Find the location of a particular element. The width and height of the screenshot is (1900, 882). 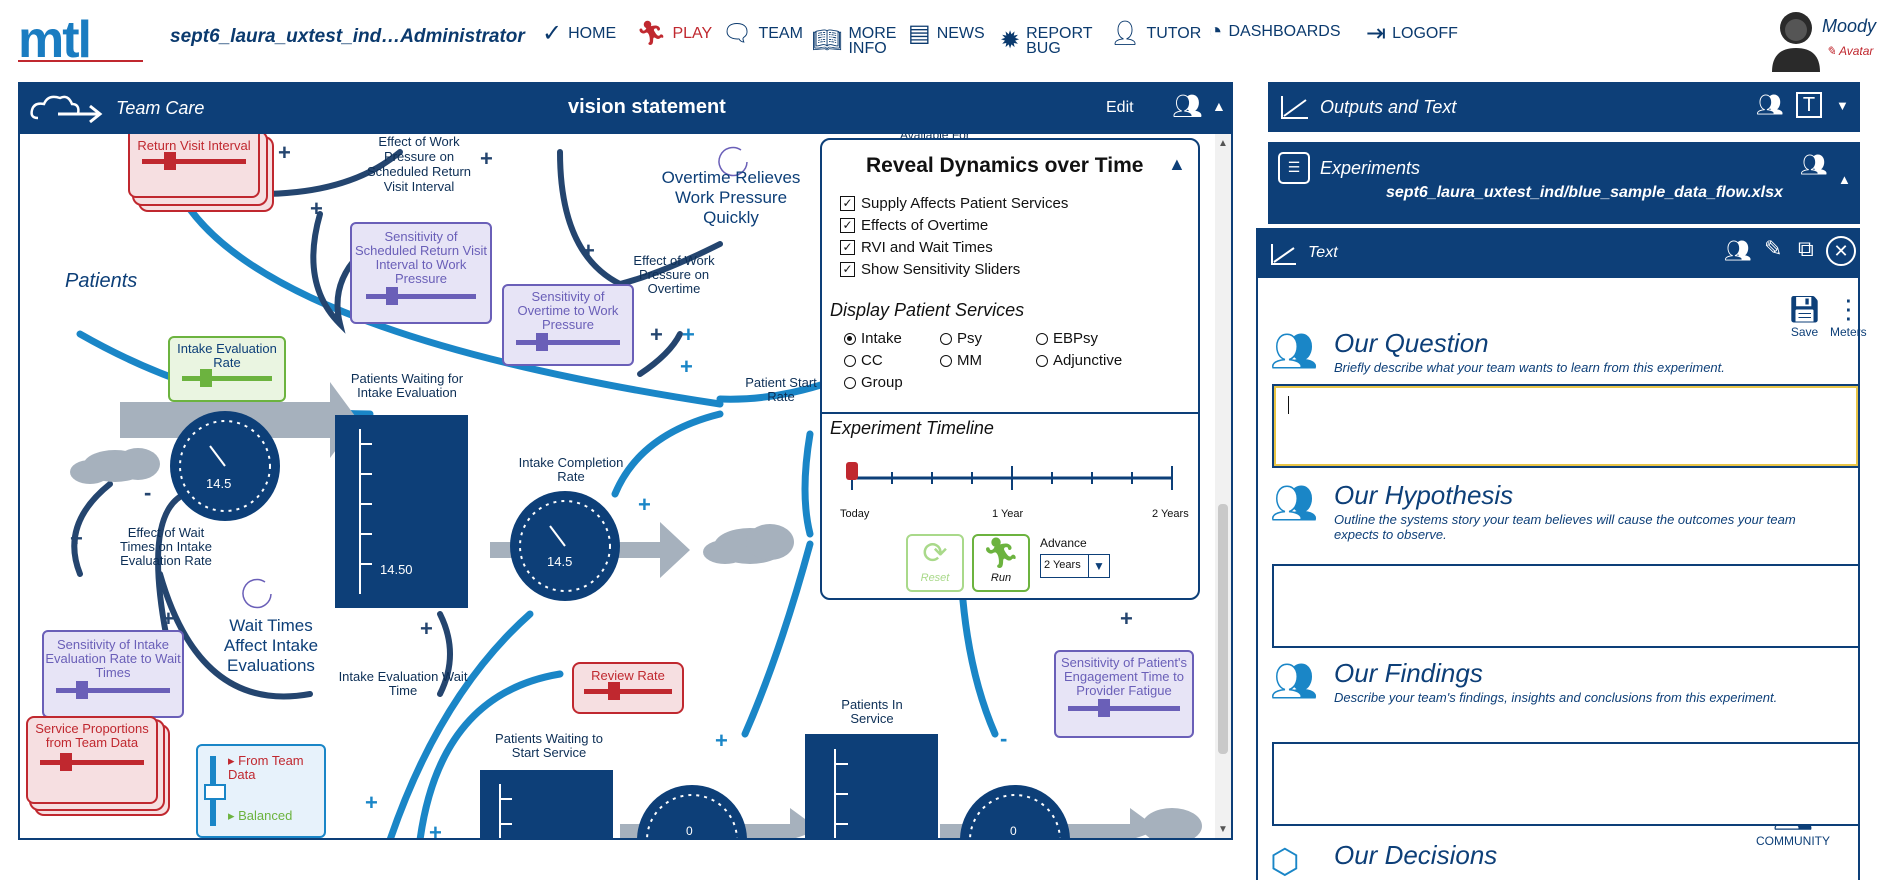

radio-group: Group is located at coordinates (873, 382).